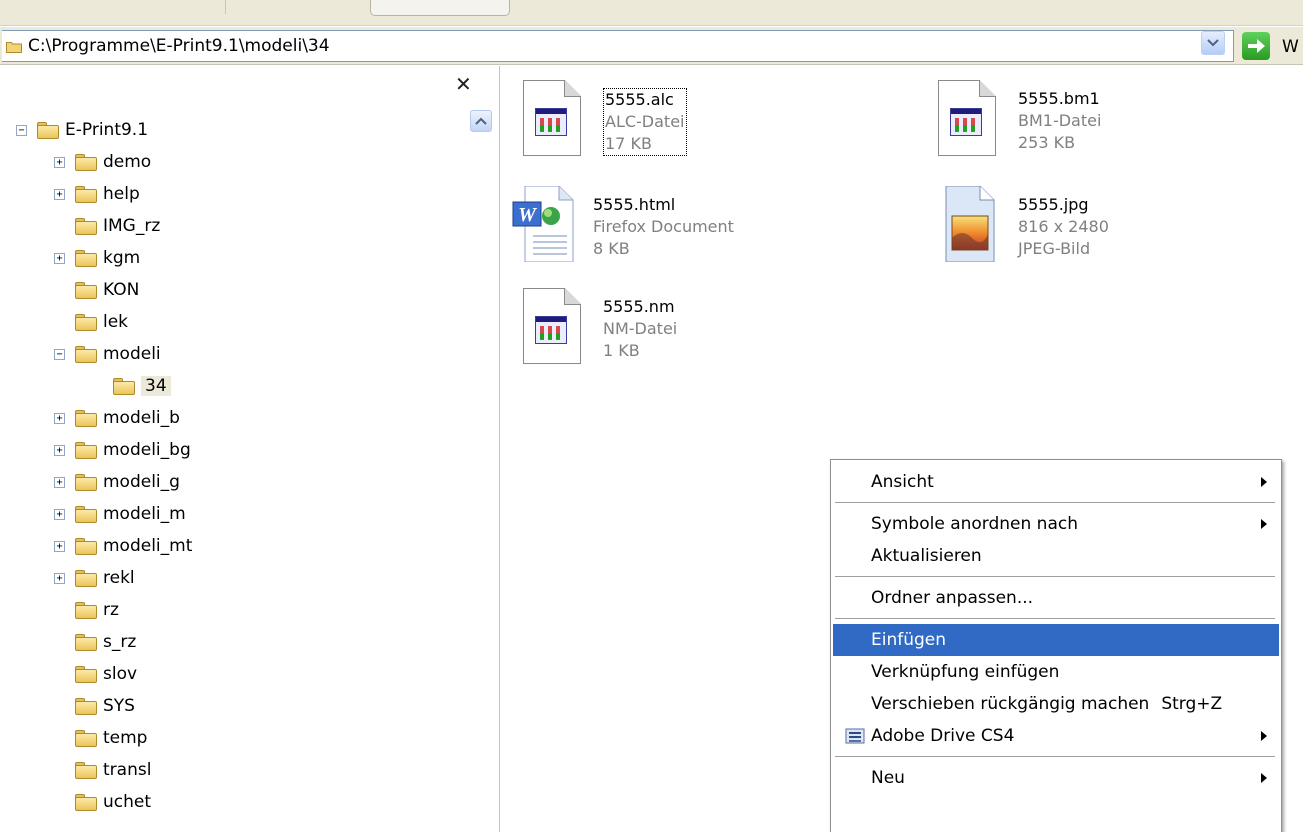  Describe the element at coordinates (855, 736) in the screenshot. I see `adobe-drive-icon` at that location.